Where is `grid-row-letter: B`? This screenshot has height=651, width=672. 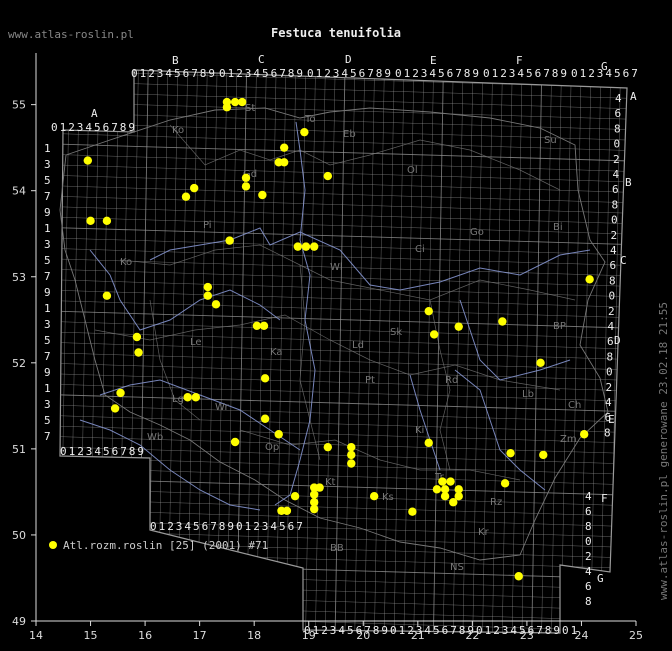
grid-row-letter: B is located at coordinates (628, 182).